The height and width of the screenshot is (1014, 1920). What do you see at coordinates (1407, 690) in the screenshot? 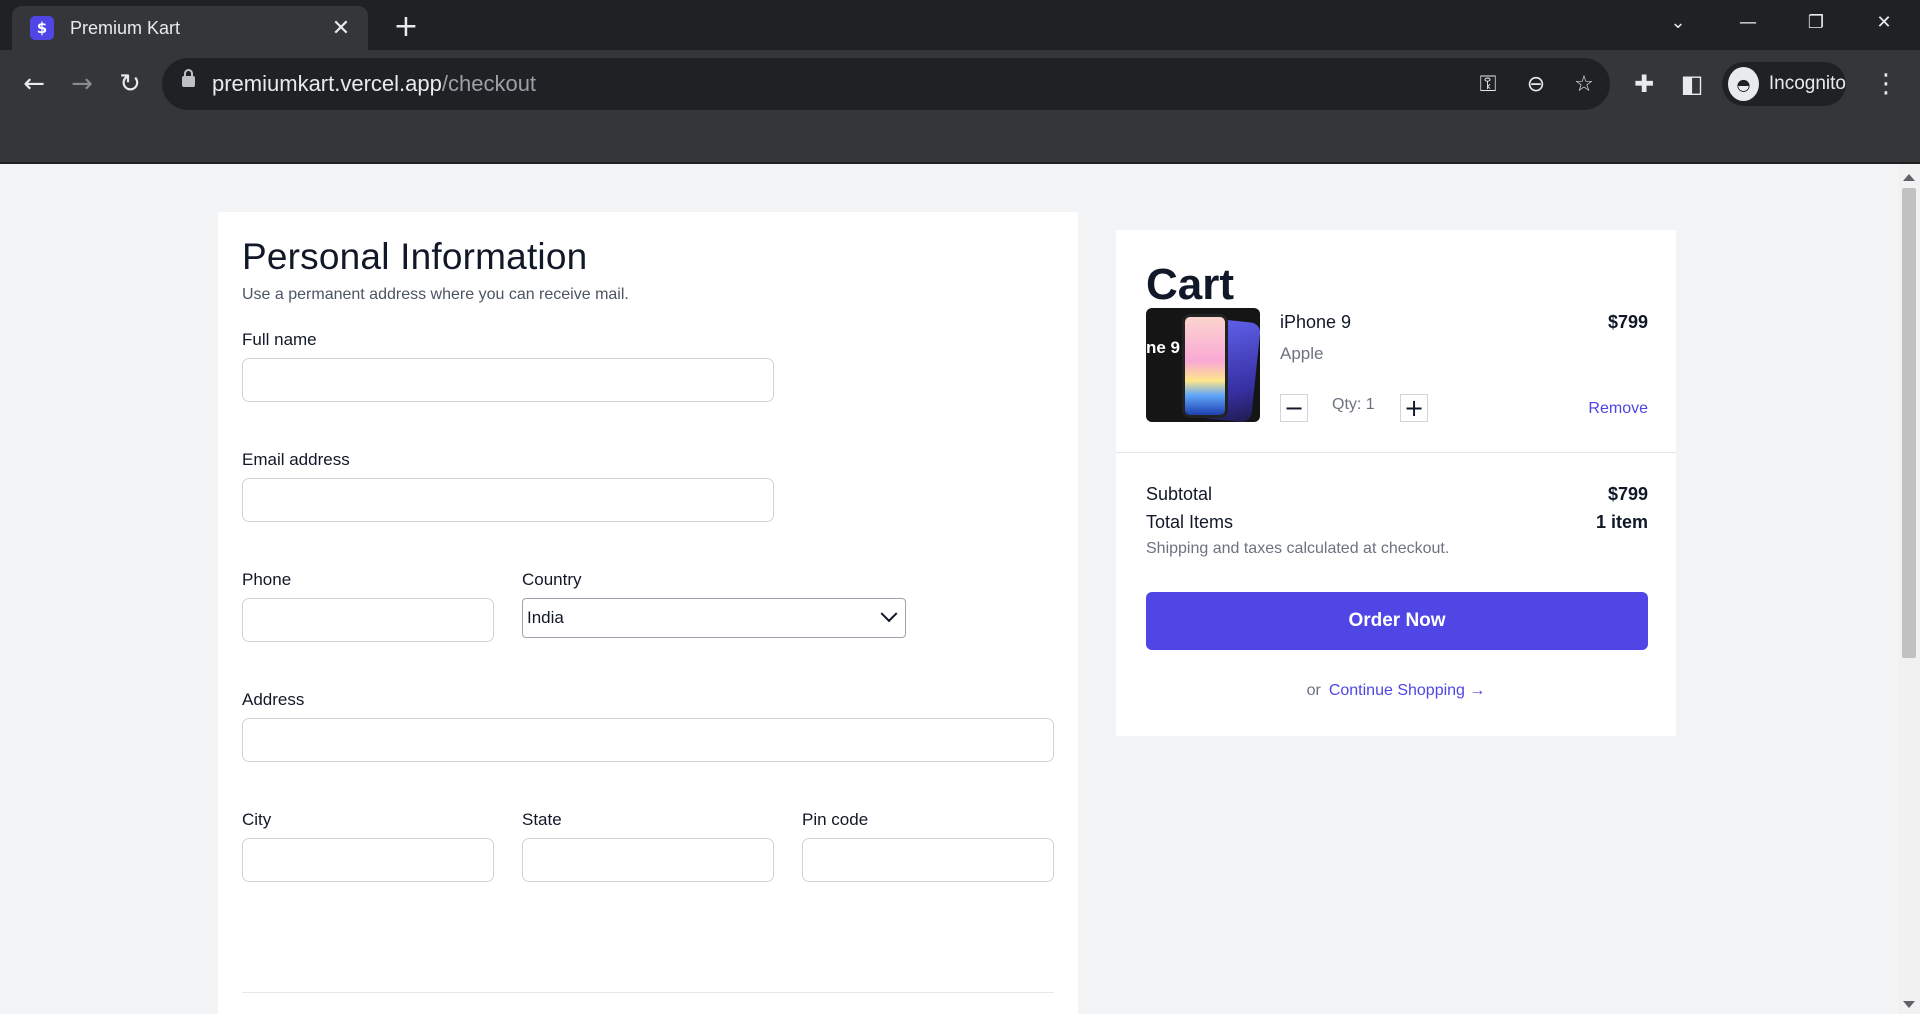
I see `continue-shopping-link: Continue Shopping →` at bounding box center [1407, 690].